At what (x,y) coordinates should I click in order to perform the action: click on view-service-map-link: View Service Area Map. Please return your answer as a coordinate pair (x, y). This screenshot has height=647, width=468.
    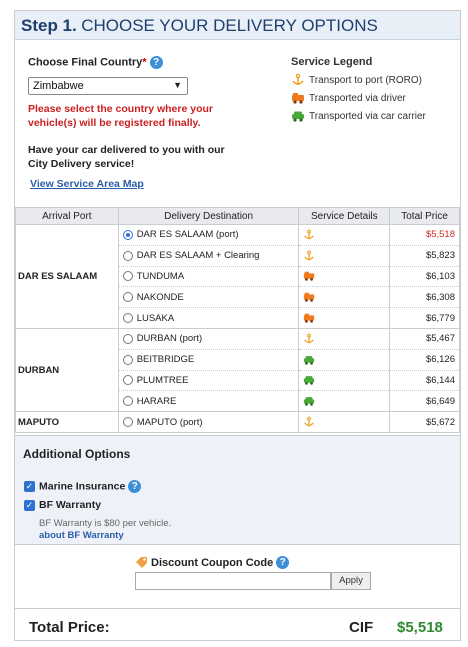
    Looking at the image, I should click on (87, 184).